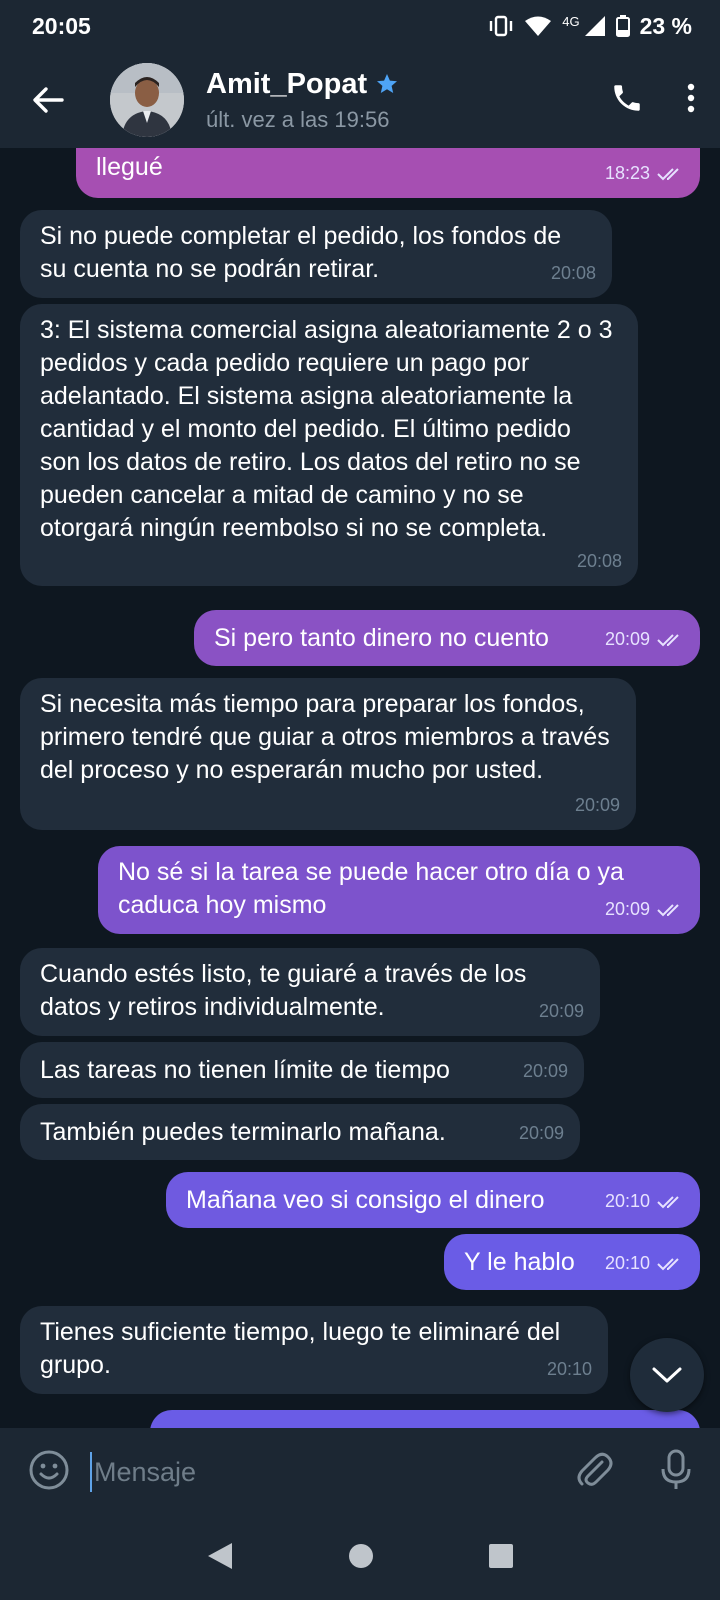 The height and width of the screenshot is (1600, 720). Describe the element at coordinates (538, 26) in the screenshot. I see `wifi-icon` at that location.